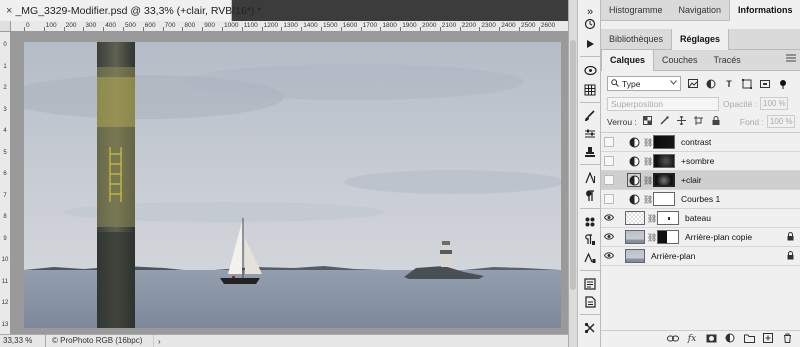 The height and width of the screenshot is (347, 800). What do you see at coordinates (130, 25) in the screenshot?
I see `ruler-tick-label: 500` at bounding box center [130, 25].